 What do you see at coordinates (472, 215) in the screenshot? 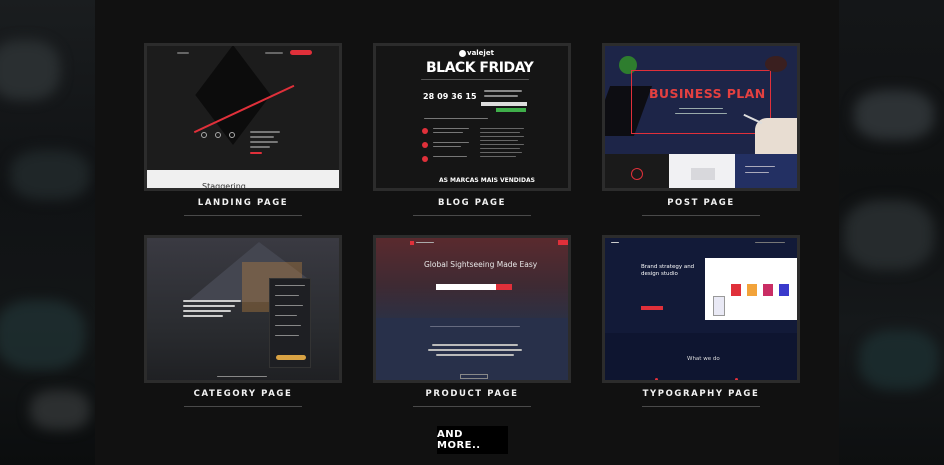
I see `blog-page-underline` at bounding box center [472, 215].